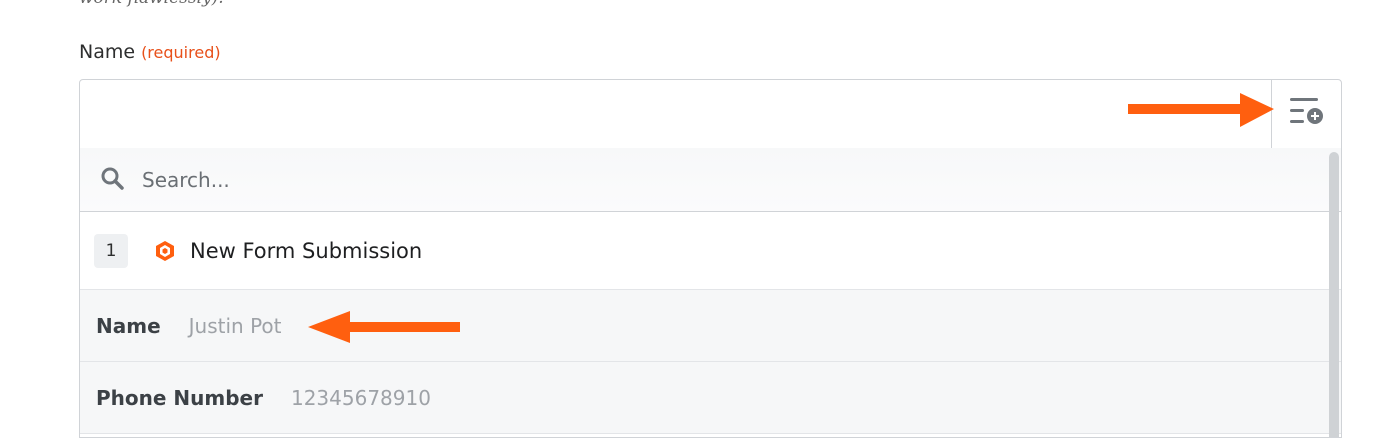 The image size is (1400, 438). I want to click on insert-data-icon, so click(1307, 114).